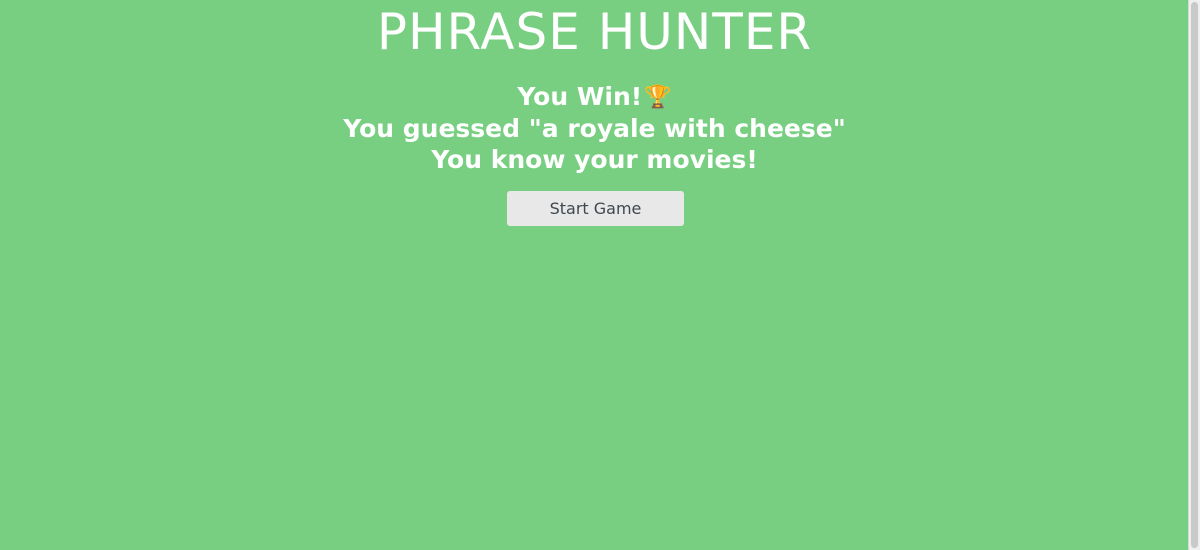 The height and width of the screenshot is (550, 1200). I want to click on start-game-button: Start Game, so click(595, 208).